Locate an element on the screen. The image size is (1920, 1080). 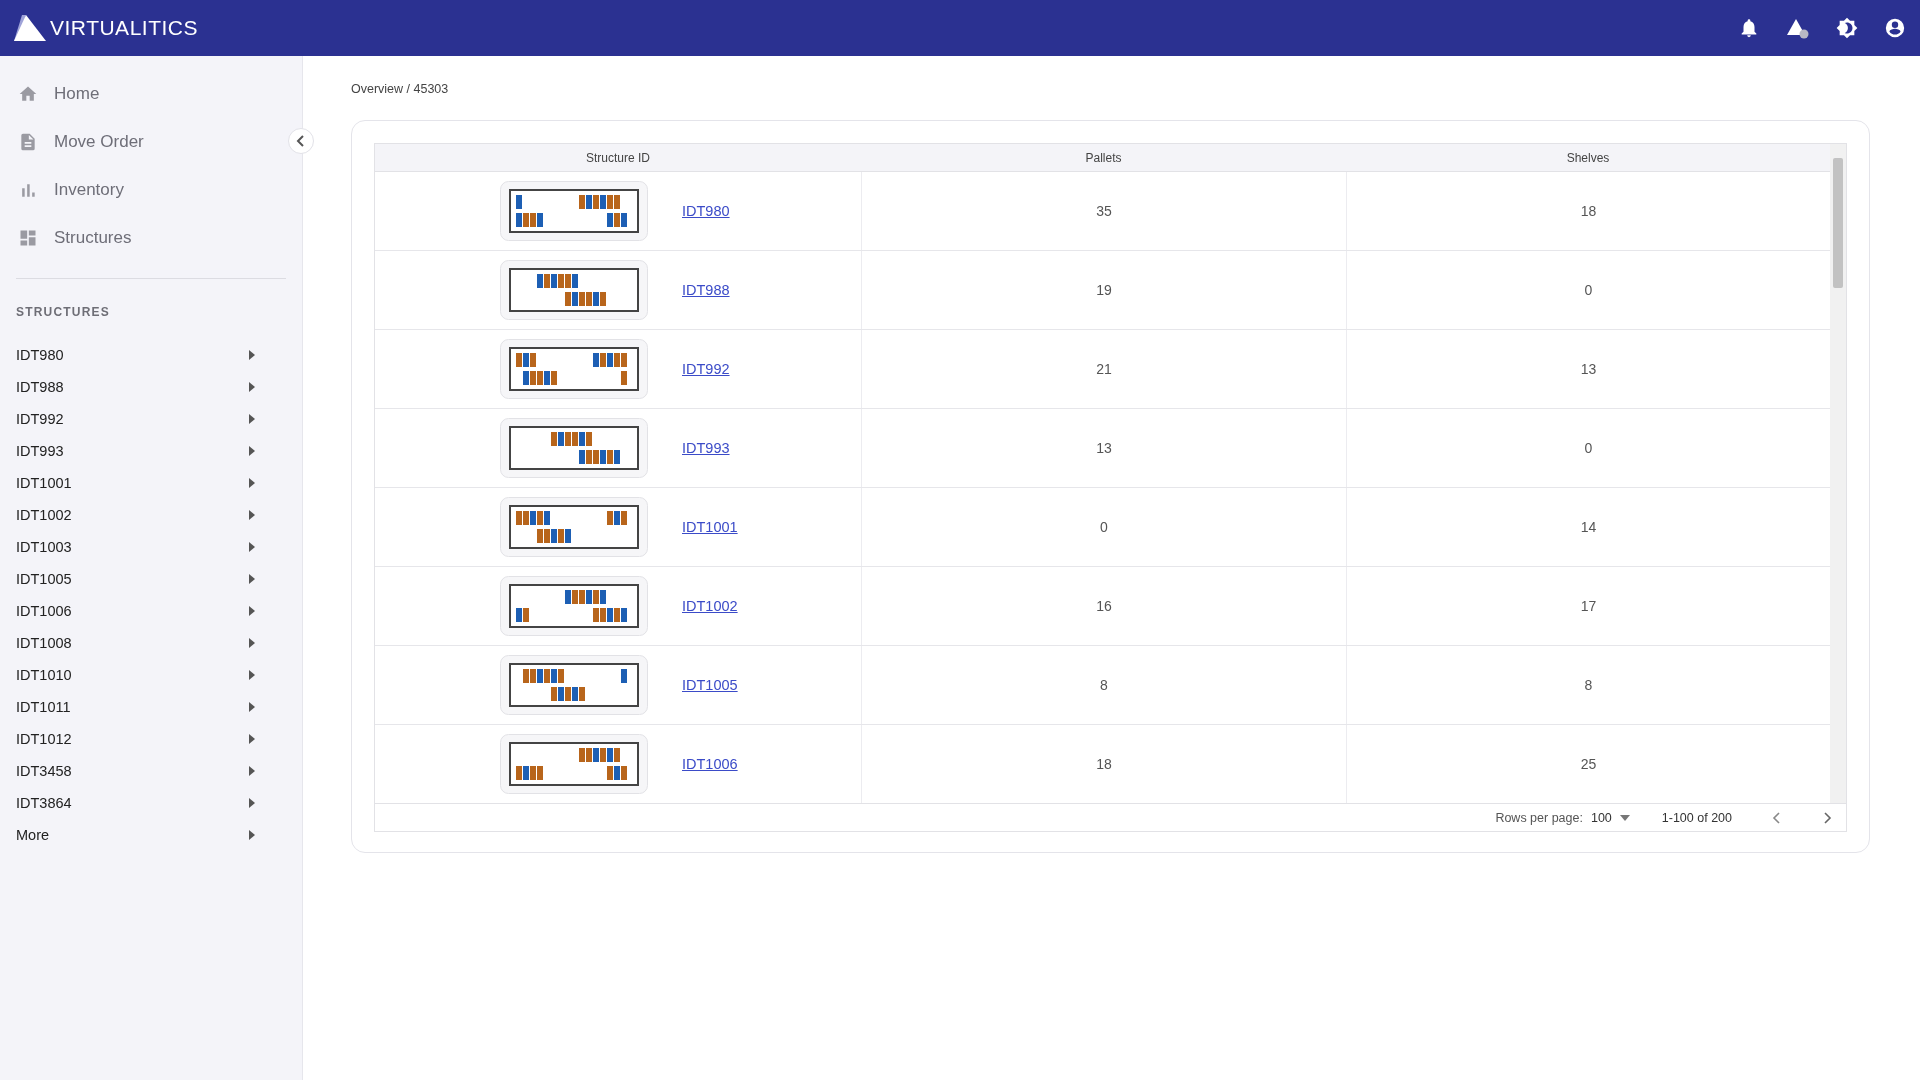
logo-icon is located at coordinates (30, 28).